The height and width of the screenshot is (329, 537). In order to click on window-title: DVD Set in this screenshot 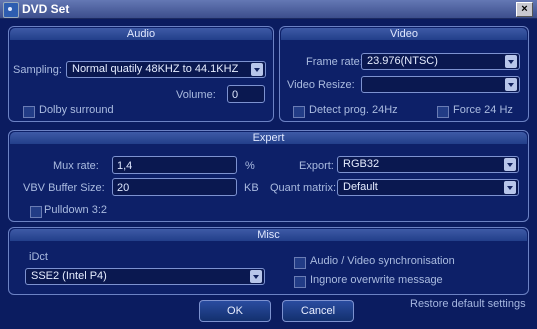, I will do `click(46, 9)`.